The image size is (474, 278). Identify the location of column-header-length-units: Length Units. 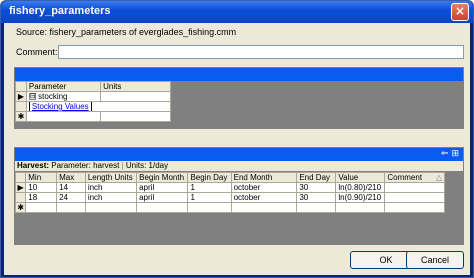
(111, 177).